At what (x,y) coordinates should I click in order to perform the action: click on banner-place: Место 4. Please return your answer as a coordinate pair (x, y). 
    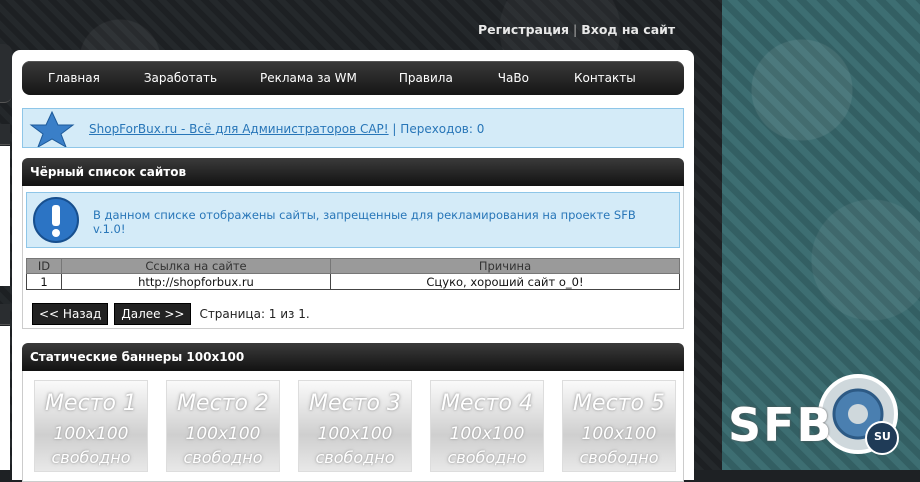
    Looking at the image, I should click on (487, 403).